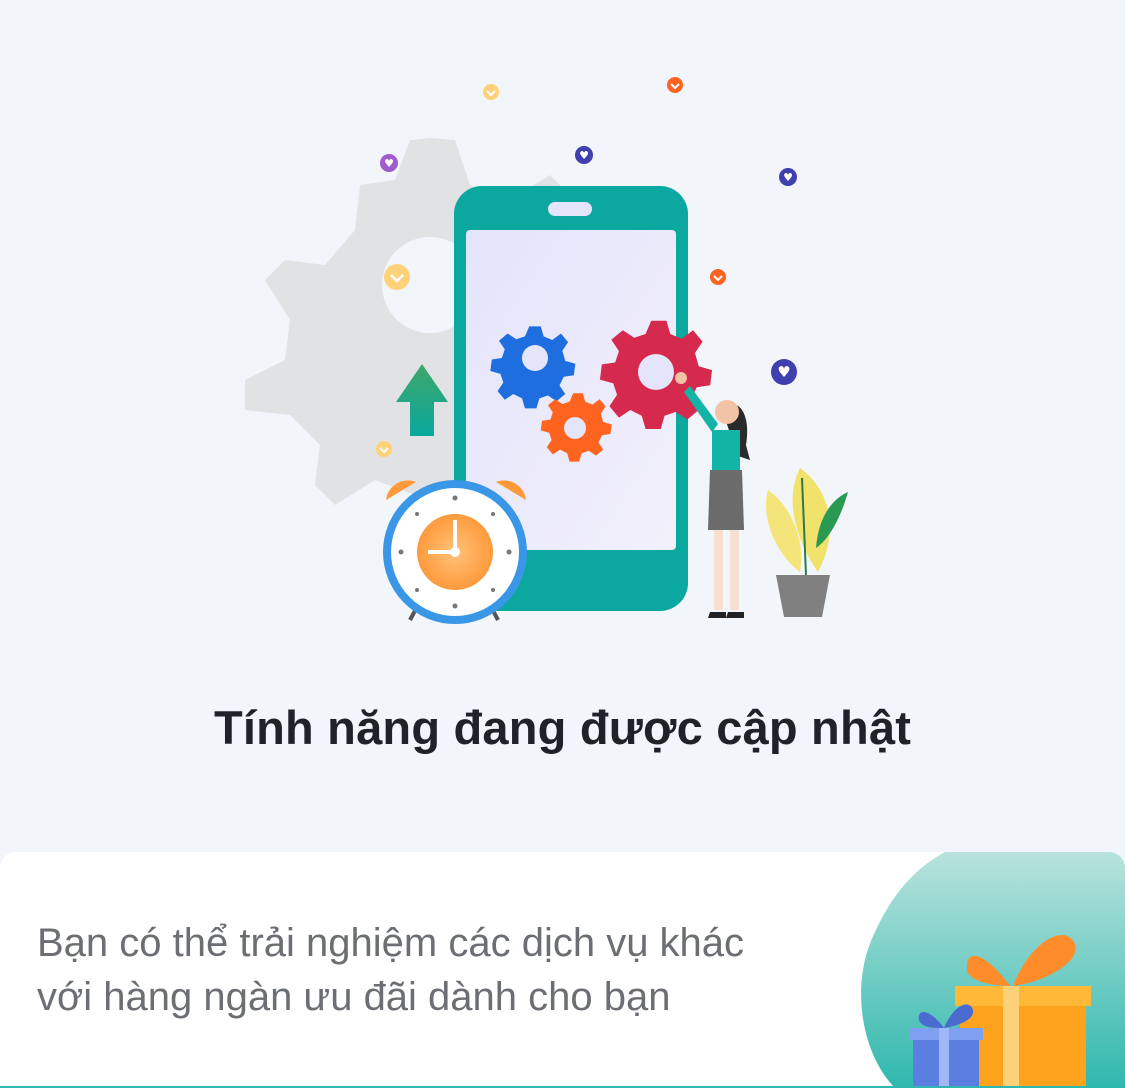  What do you see at coordinates (391, 943) in the screenshot?
I see `promo-line-1: Bạn có thể trải nghiệm các dịch vụ khác` at bounding box center [391, 943].